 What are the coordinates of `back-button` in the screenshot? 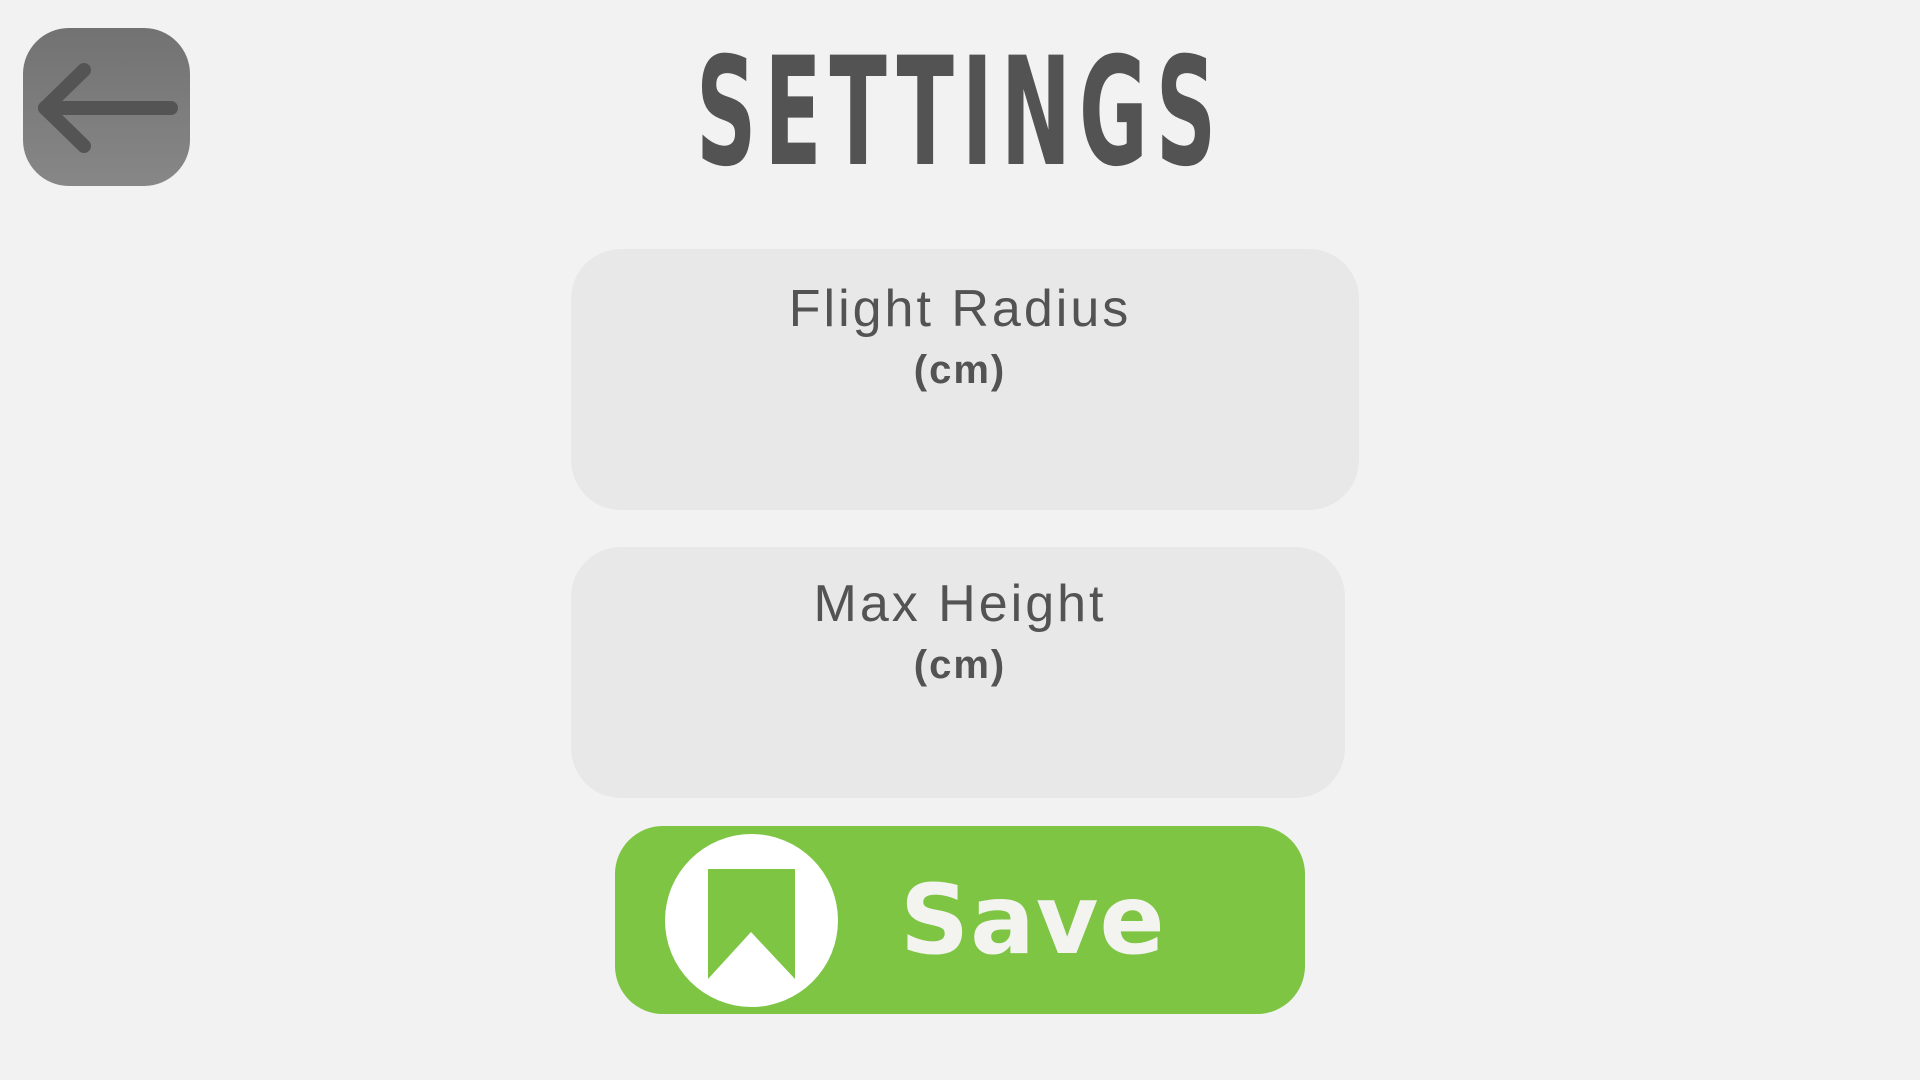 It's located at (106, 107).